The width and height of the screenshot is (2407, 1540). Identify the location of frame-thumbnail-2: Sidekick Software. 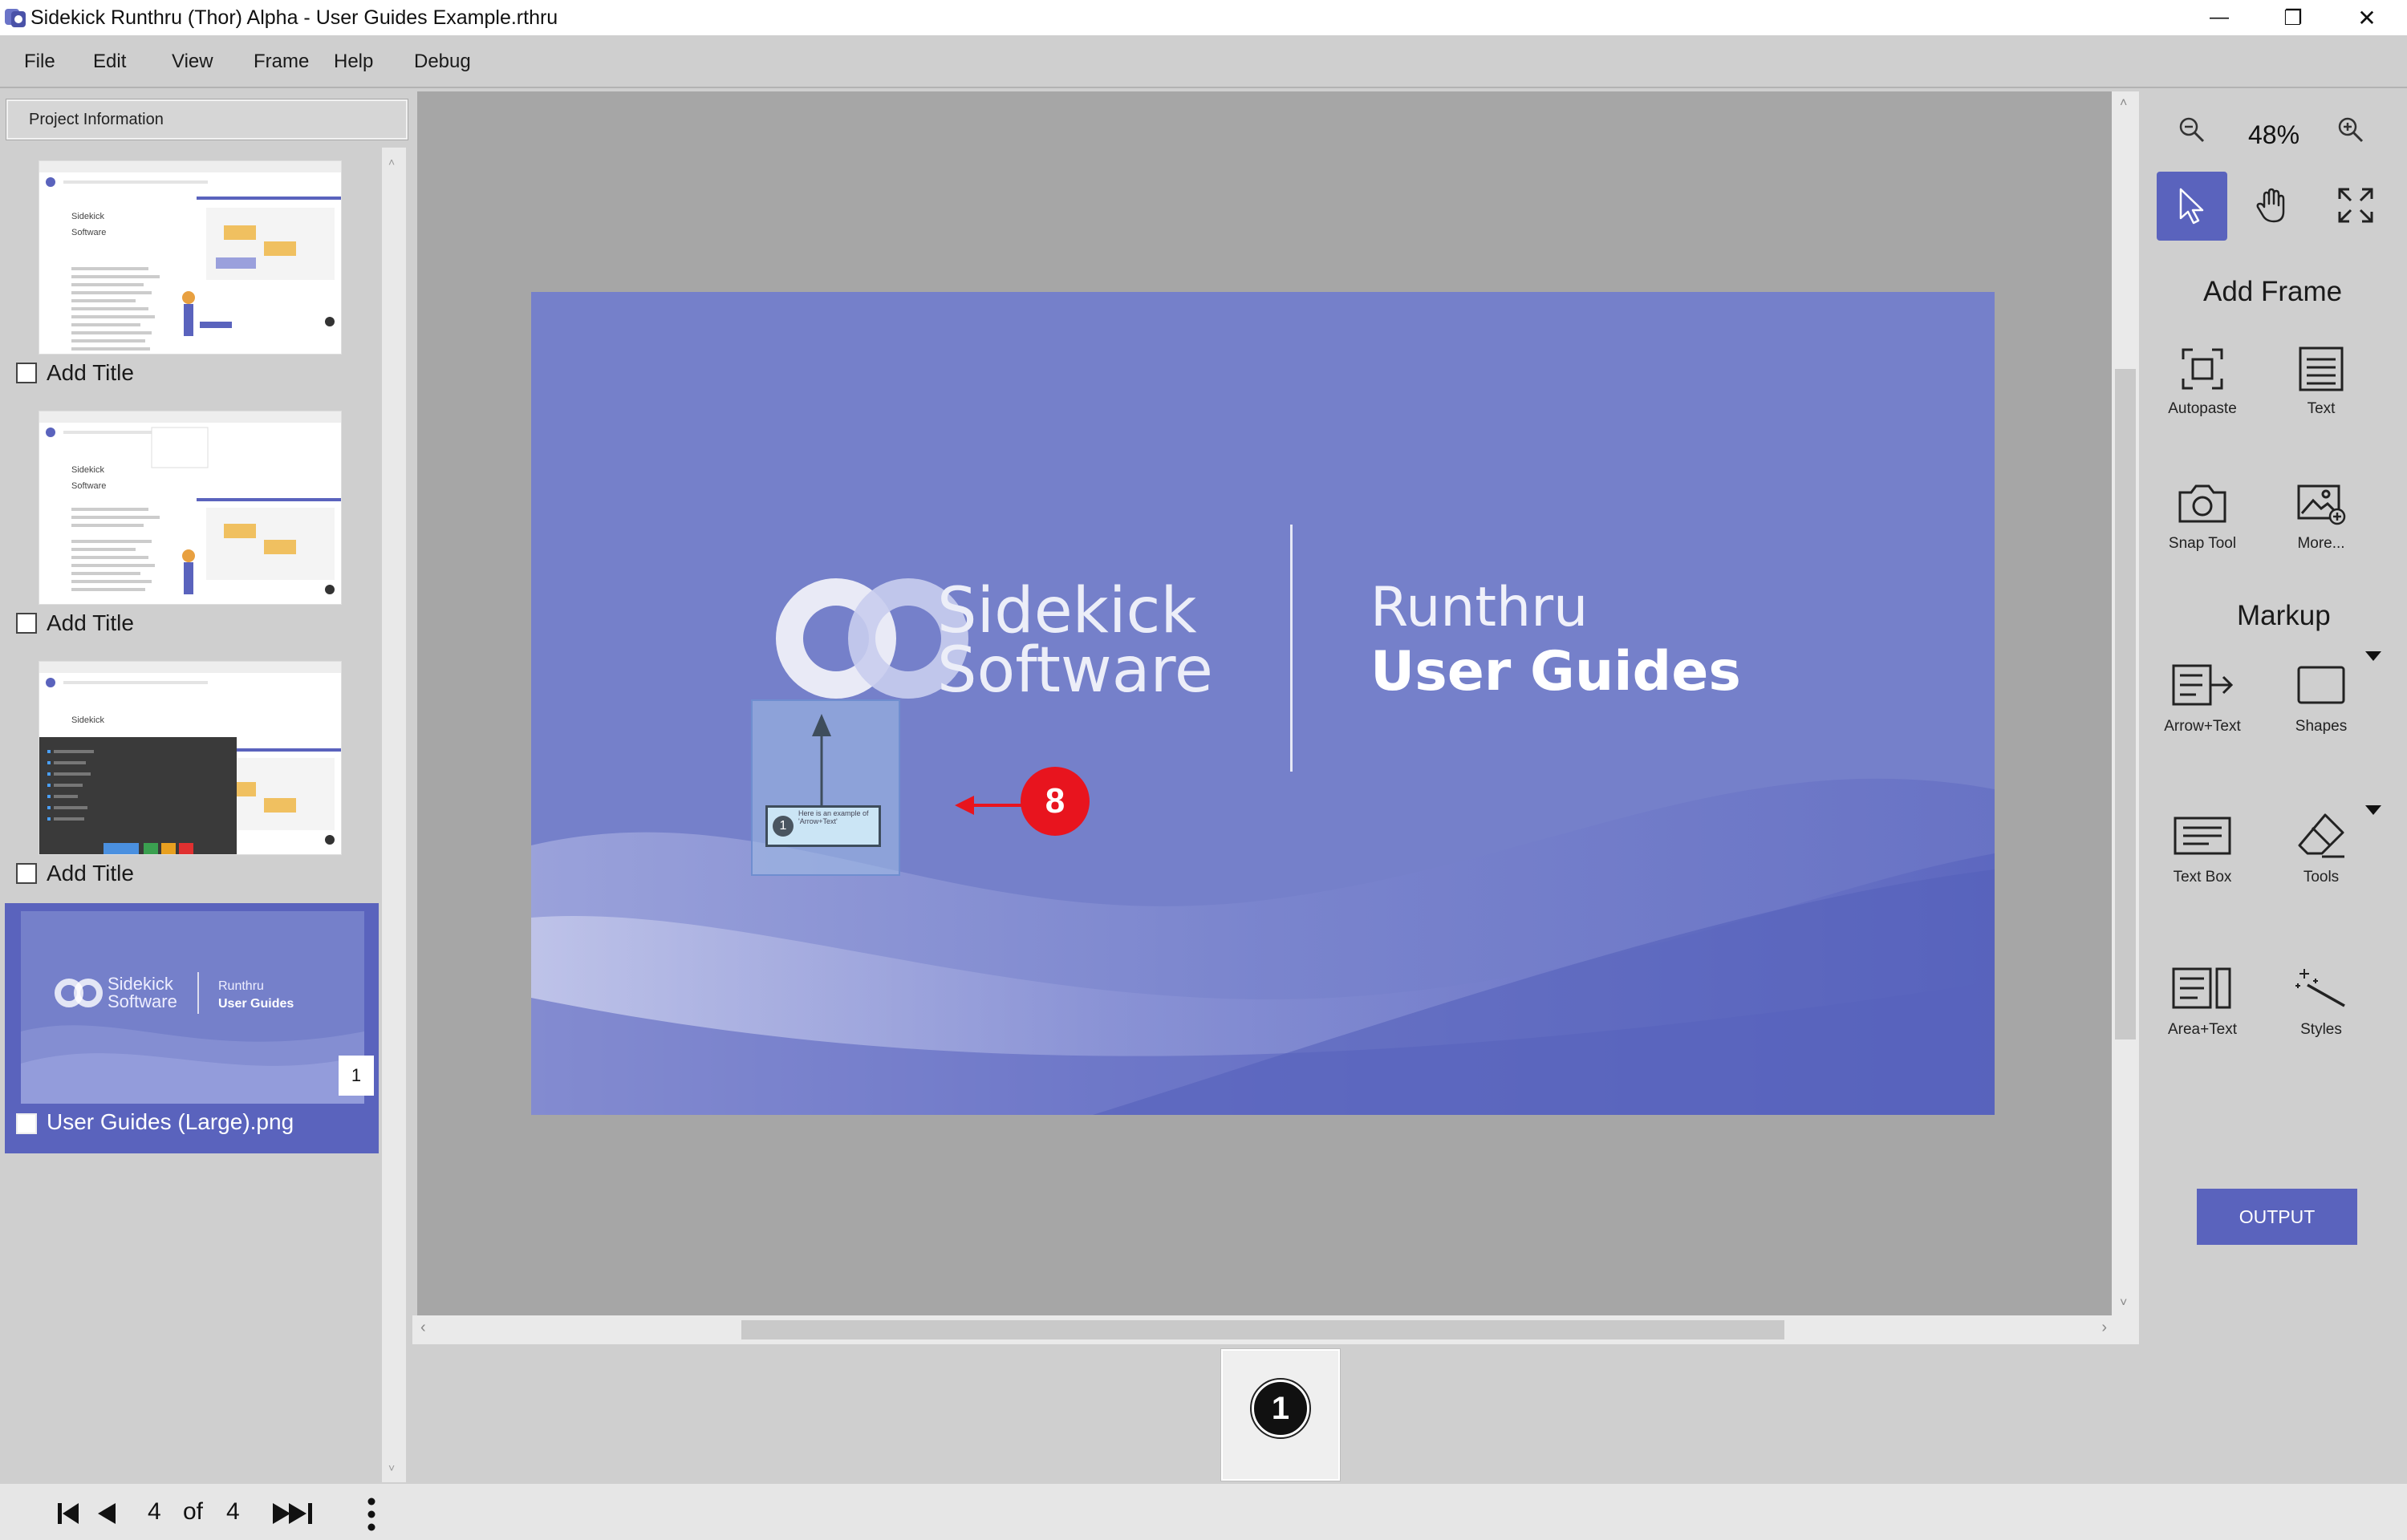
(191, 508).